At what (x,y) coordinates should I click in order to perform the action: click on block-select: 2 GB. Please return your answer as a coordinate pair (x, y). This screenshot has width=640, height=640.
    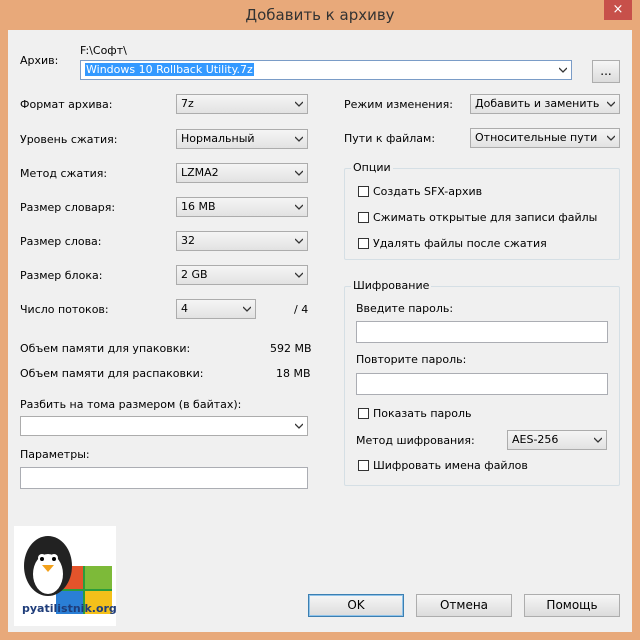
    Looking at the image, I should click on (242, 275).